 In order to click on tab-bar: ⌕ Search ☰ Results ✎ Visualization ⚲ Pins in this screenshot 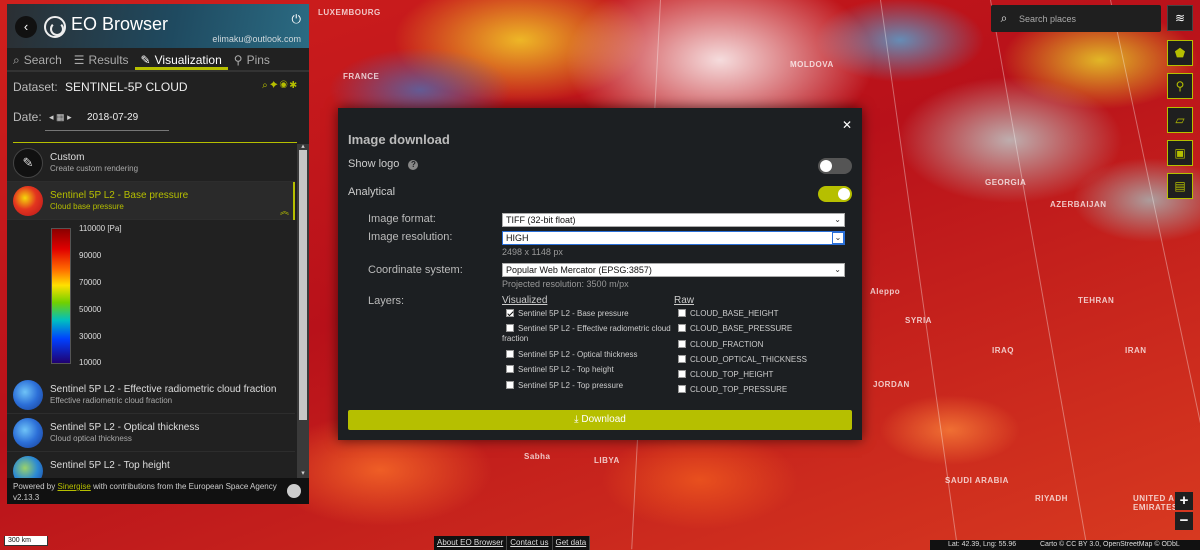, I will do `click(158, 60)`.